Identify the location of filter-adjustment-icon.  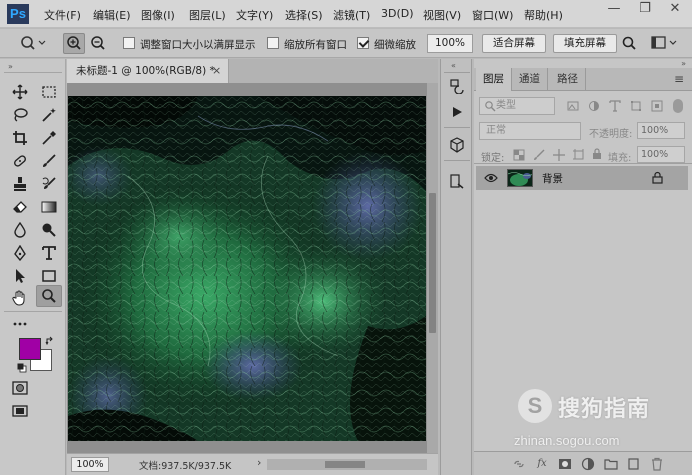
(594, 106).